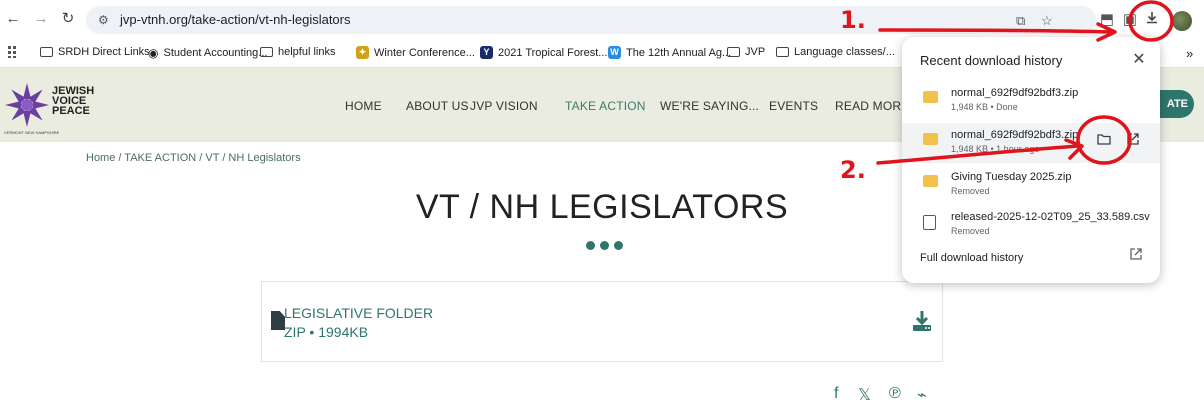 The width and height of the screenshot is (1204, 408). Describe the element at coordinates (1031, 101) in the screenshot. I see `download-item: normal_692f9df92bdf3.zip 1,948 KB • Done` at that location.